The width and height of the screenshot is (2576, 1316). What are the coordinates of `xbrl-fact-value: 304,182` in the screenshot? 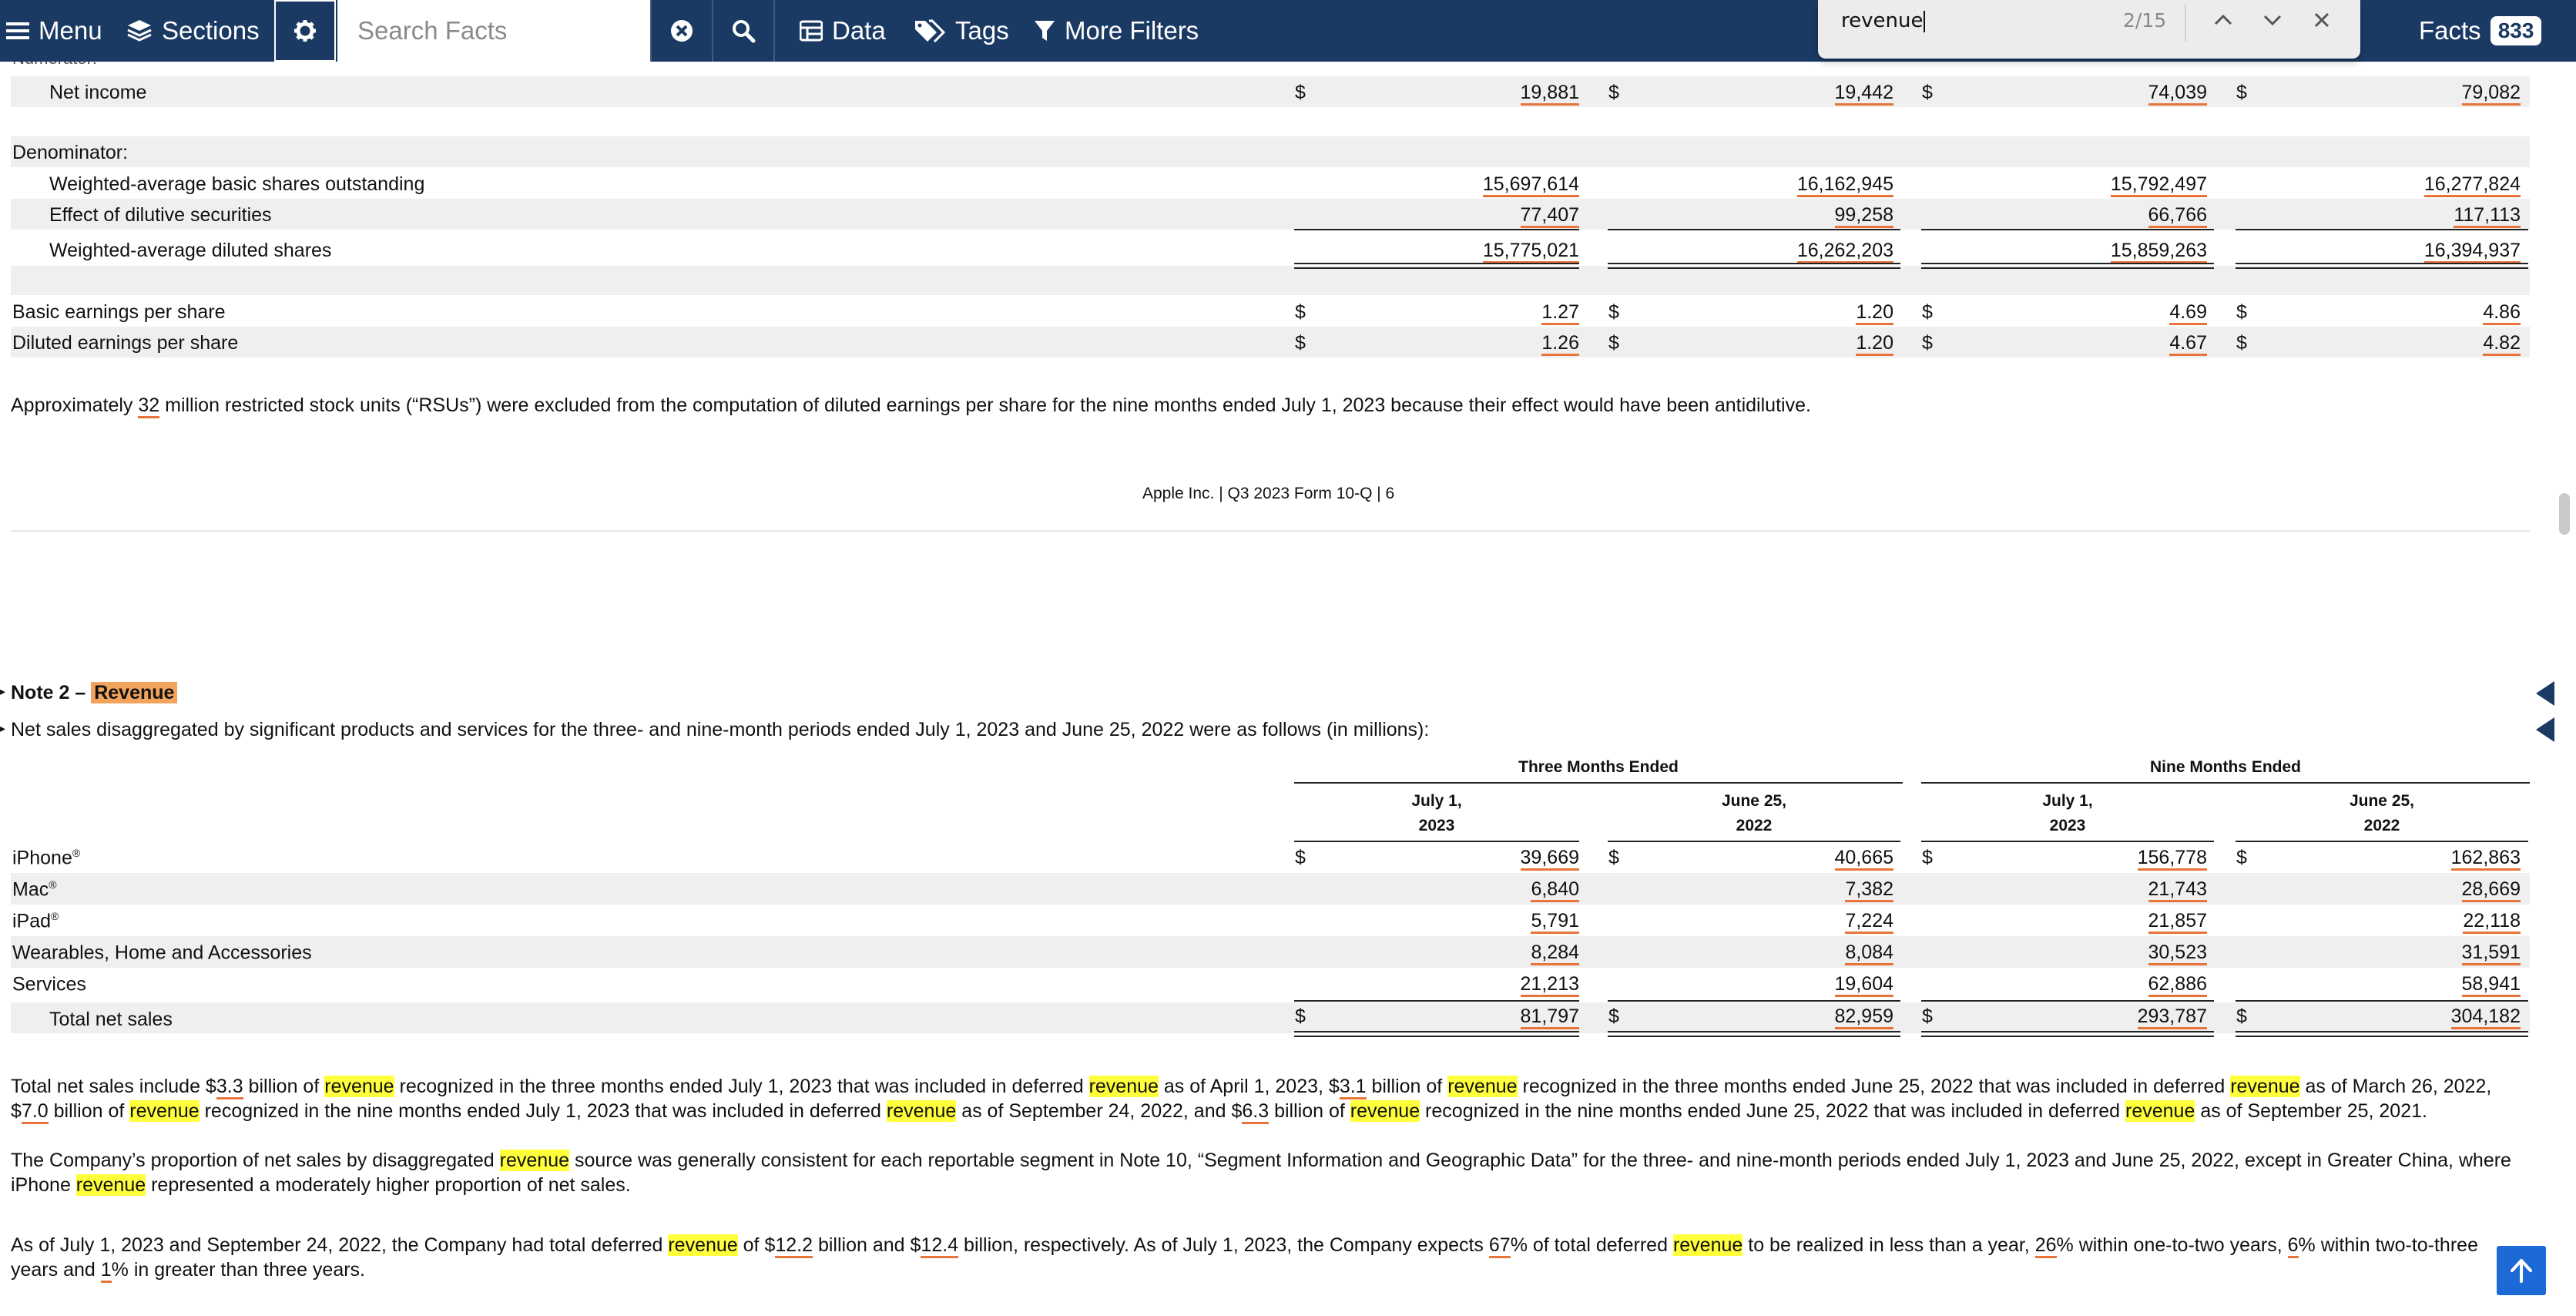 It's located at (2428, 1017).